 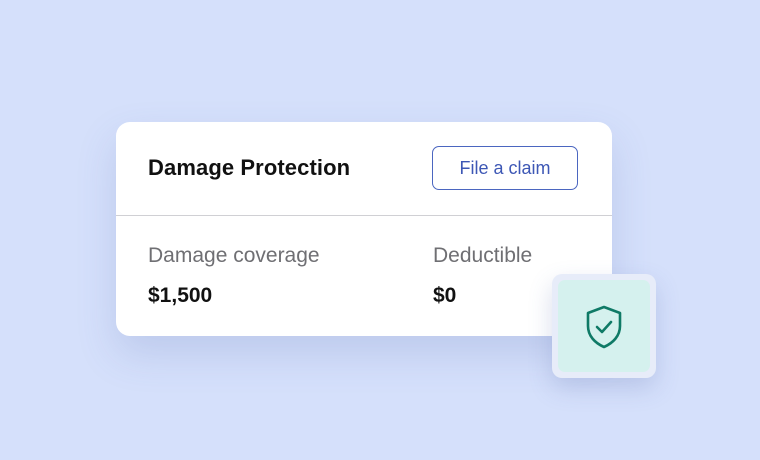 I want to click on damage-coverage-value: $1,500, so click(x=180, y=295).